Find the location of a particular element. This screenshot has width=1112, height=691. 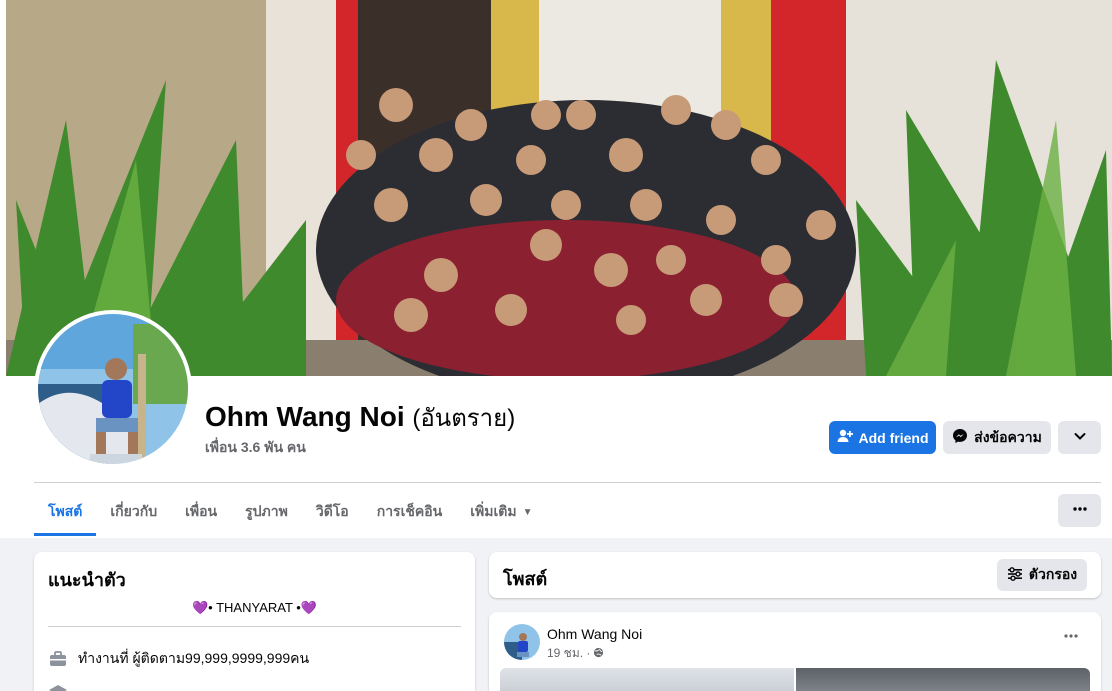

add-friend-label: Add friend is located at coordinates (893, 437).